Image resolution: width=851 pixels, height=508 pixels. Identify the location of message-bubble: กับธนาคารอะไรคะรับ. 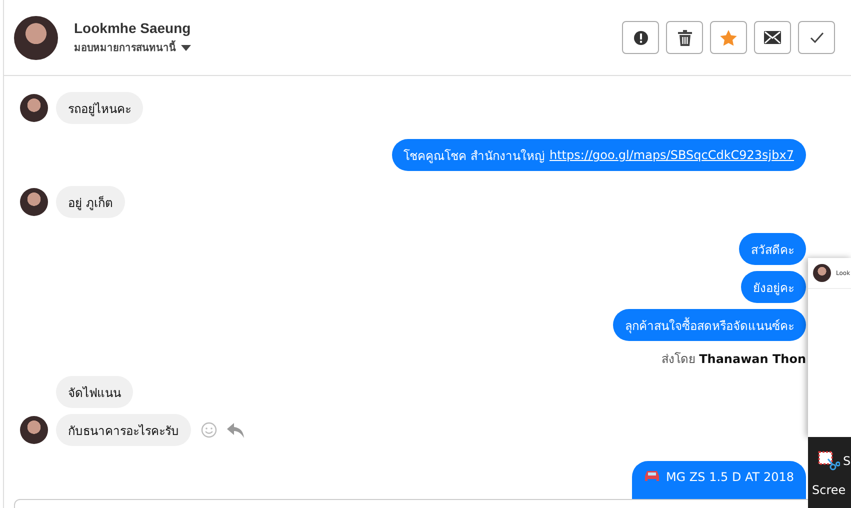
(123, 430).